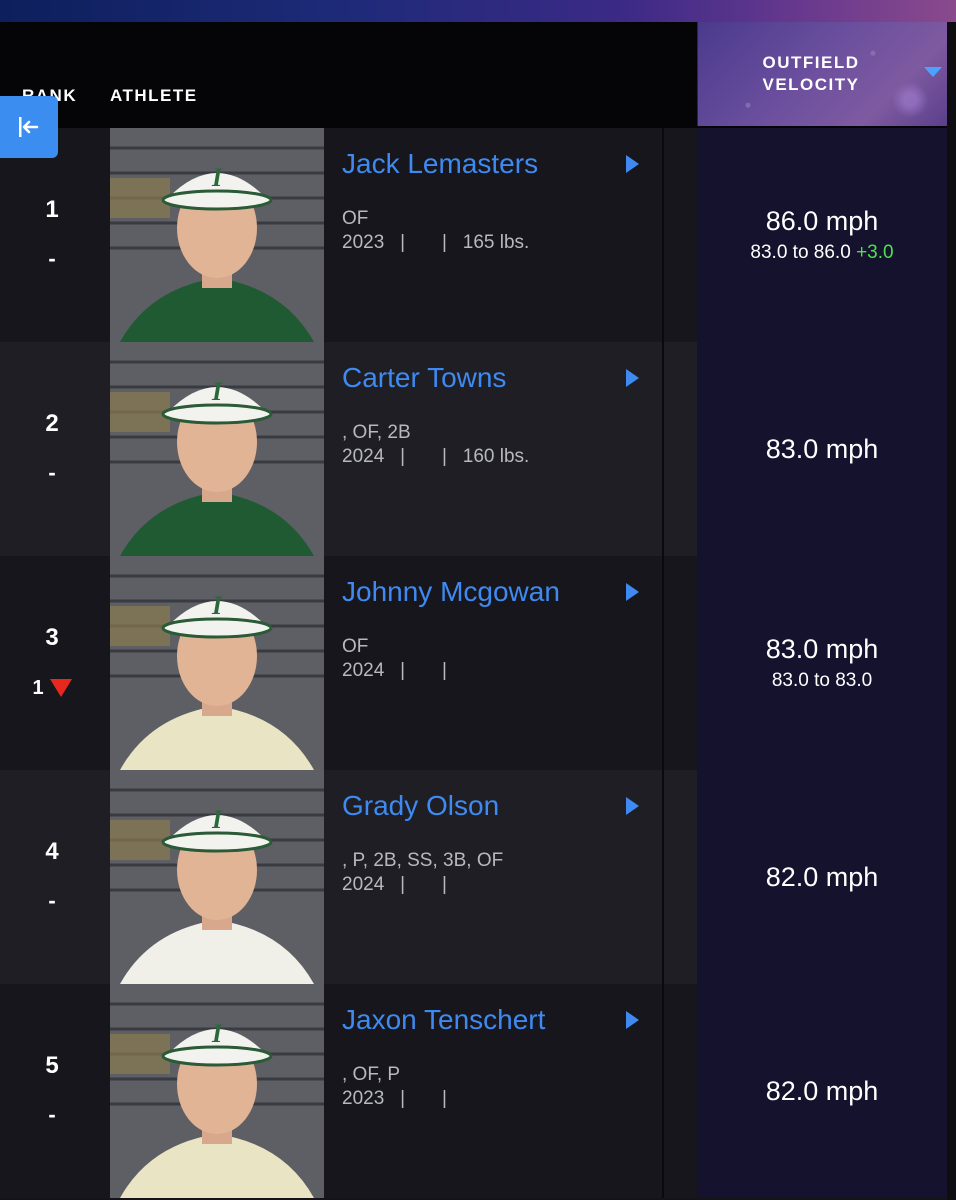  What do you see at coordinates (154, 96) in the screenshot?
I see `athlete-column-header: ATHLETE` at bounding box center [154, 96].